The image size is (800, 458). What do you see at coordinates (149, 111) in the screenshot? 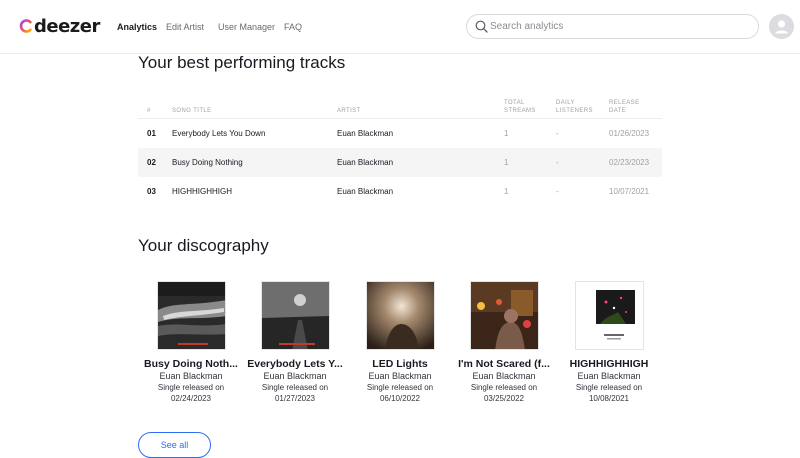
I see `col-header-number: #` at bounding box center [149, 111].